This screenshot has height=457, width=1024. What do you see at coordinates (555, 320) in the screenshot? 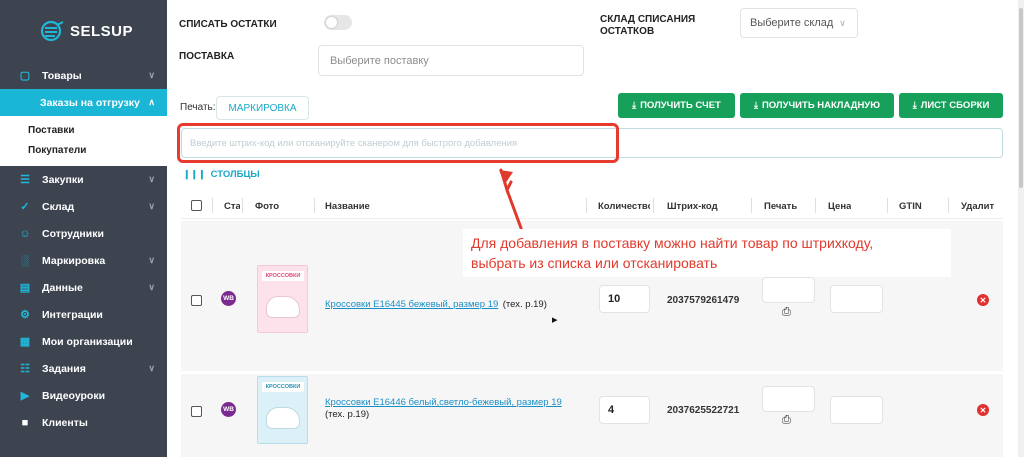
I see `mouse-cursor-icon: ▸` at bounding box center [555, 320].